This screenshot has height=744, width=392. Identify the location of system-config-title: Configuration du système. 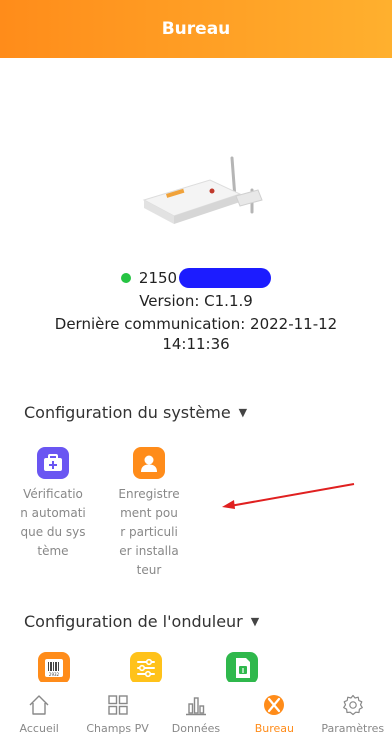
(127, 412).